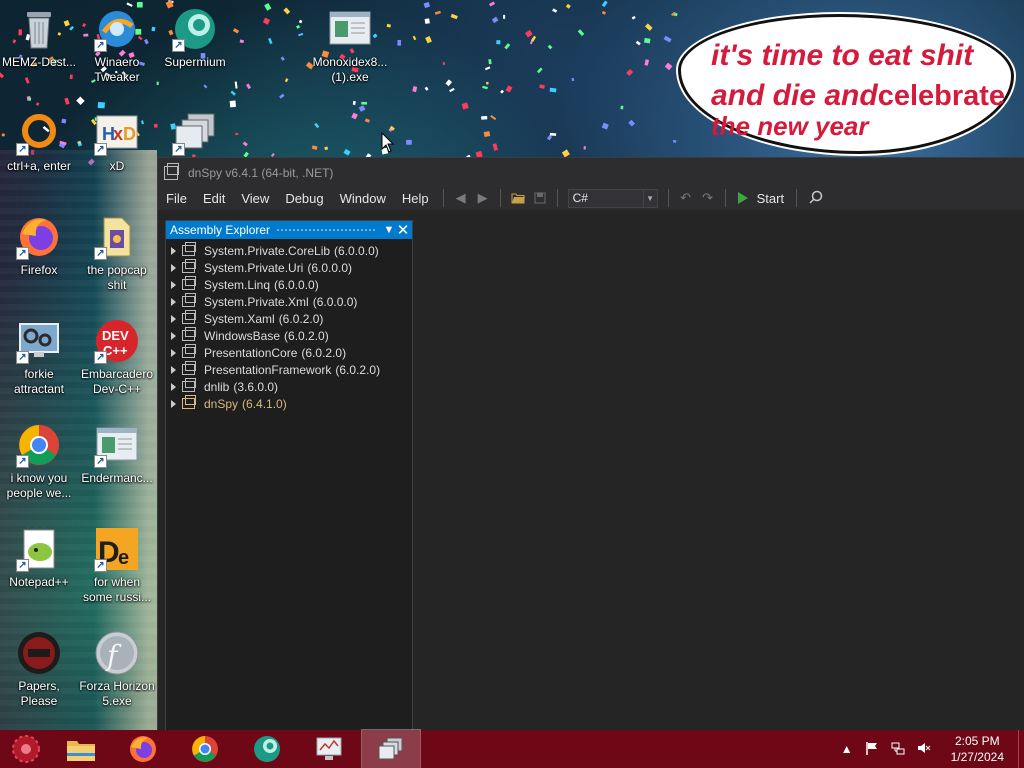  What do you see at coordinates (898, 749) in the screenshot?
I see `network-icon` at bounding box center [898, 749].